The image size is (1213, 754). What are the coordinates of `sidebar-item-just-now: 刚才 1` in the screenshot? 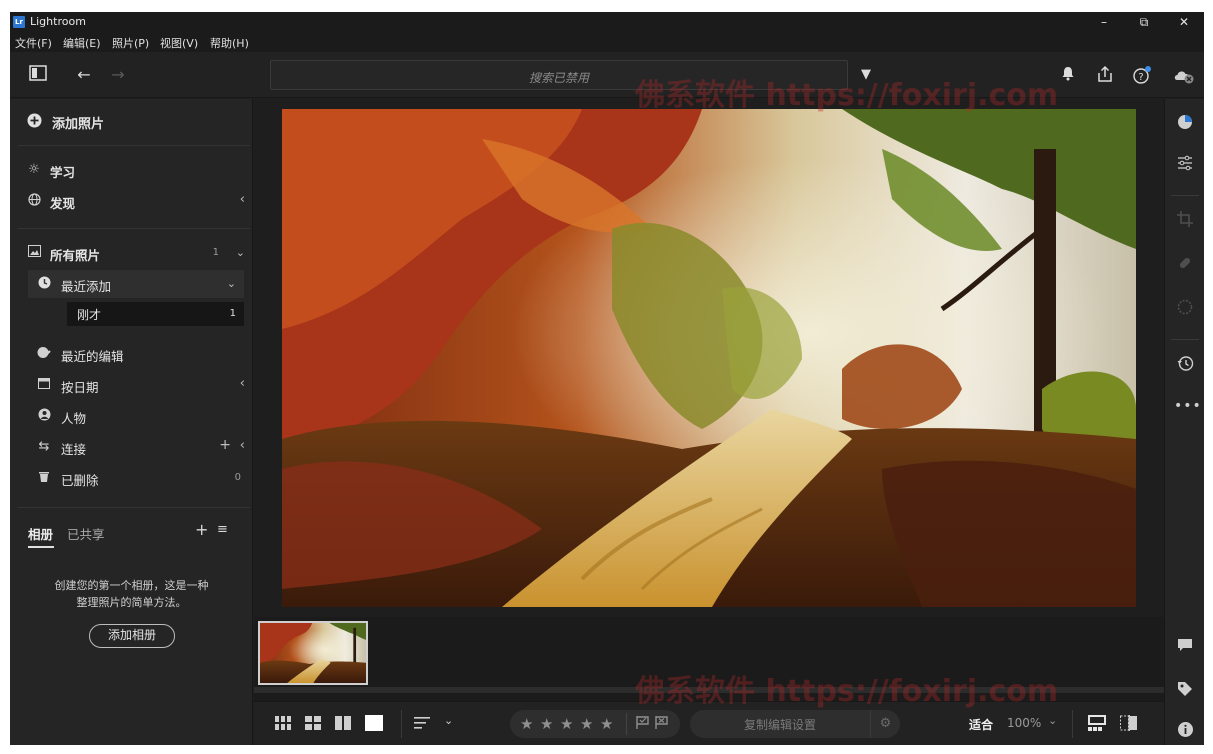 It's located at (155, 314).